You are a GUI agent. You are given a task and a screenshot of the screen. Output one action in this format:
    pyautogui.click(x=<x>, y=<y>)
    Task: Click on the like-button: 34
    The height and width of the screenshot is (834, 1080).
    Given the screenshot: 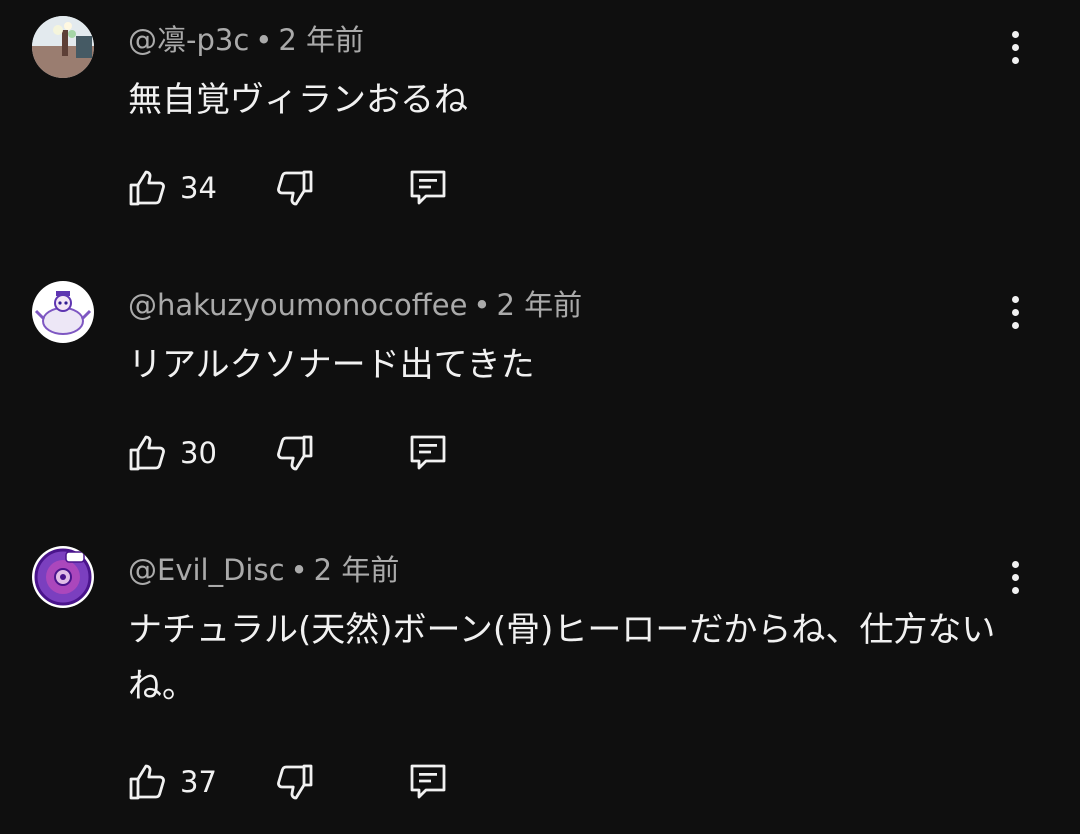 What is the action you would take?
    pyautogui.click(x=174, y=188)
    